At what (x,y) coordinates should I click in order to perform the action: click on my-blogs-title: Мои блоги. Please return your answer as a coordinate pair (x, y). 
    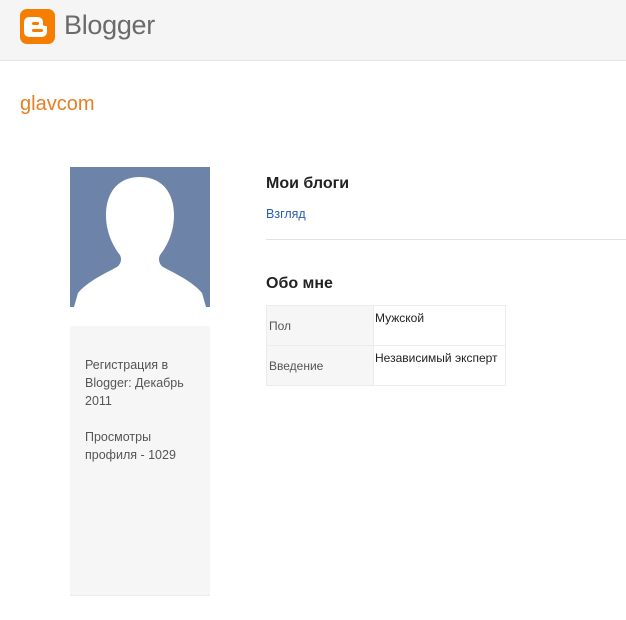
    Looking at the image, I should click on (308, 183).